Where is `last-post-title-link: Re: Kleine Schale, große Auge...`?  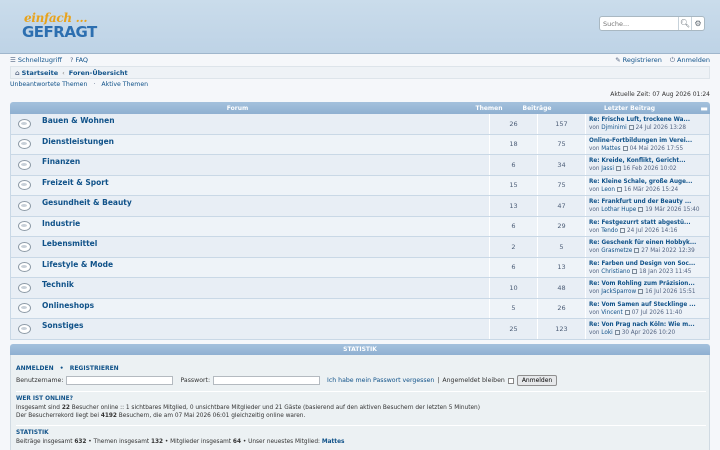 last-post-title-link: Re: Kleine Schale, große Auge... is located at coordinates (640, 182).